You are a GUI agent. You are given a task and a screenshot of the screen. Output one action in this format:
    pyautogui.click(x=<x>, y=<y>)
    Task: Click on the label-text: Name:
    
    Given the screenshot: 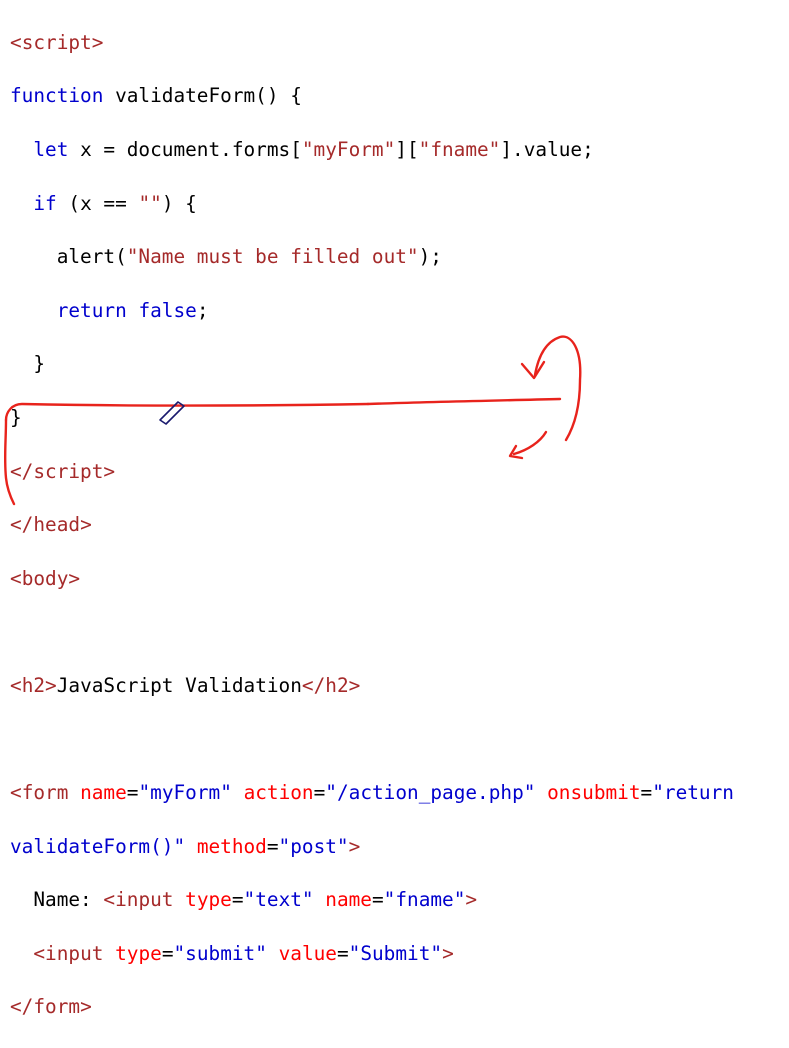 What is the action you would take?
    pyautogui.click(x=68, y=900)
    